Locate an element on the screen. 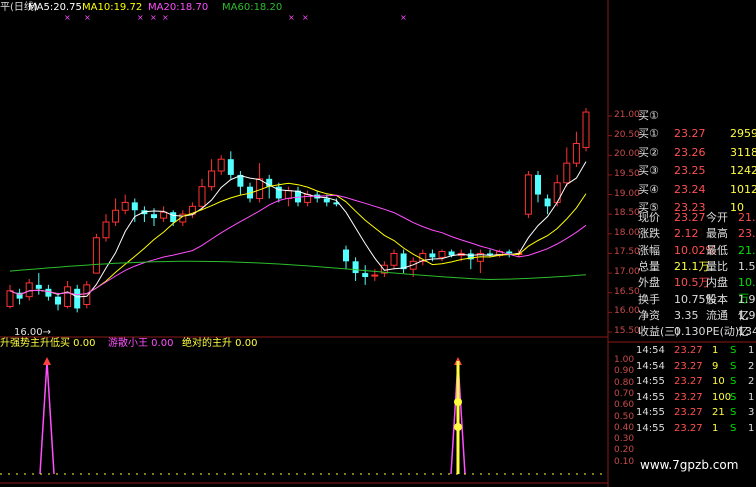 This screenshot has height=487, width=756. tick-volume: 9 is located at coordinates (715, 366).